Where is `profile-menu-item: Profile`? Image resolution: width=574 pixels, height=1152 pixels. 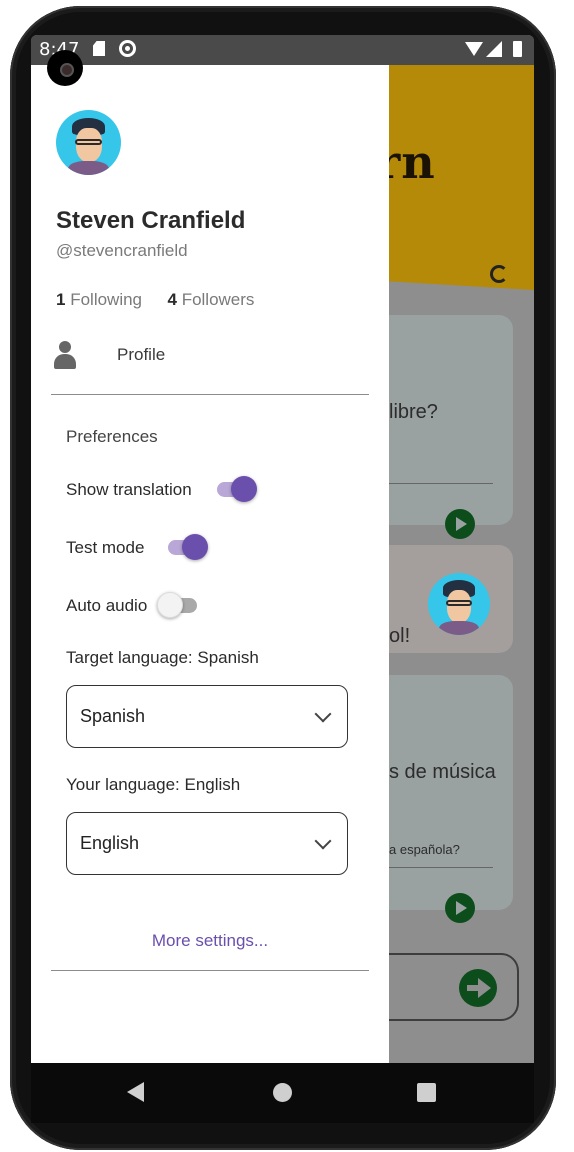
profile-menu-item: Profile is located at coordinates (210, 355).